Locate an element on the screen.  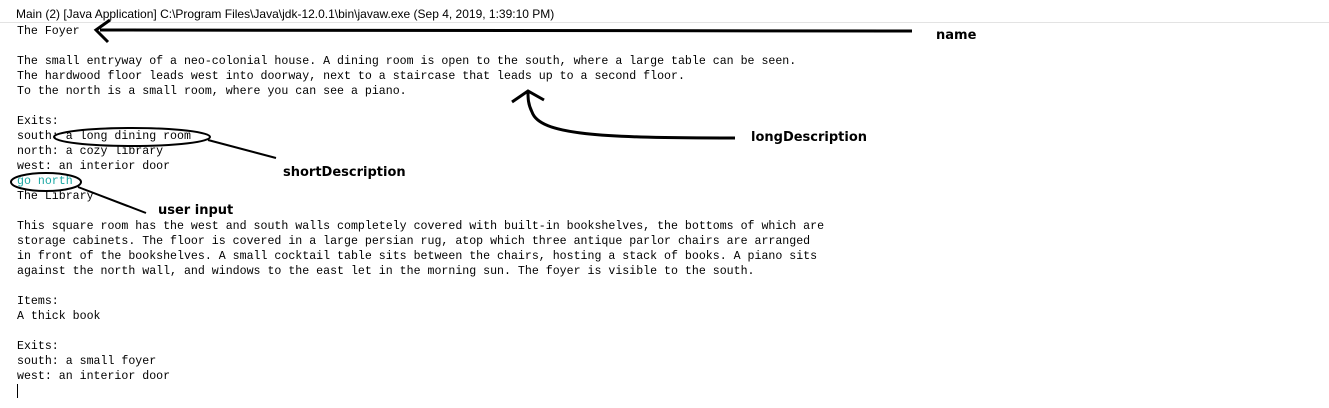
short-description-line is located at coordinates (242, 149).